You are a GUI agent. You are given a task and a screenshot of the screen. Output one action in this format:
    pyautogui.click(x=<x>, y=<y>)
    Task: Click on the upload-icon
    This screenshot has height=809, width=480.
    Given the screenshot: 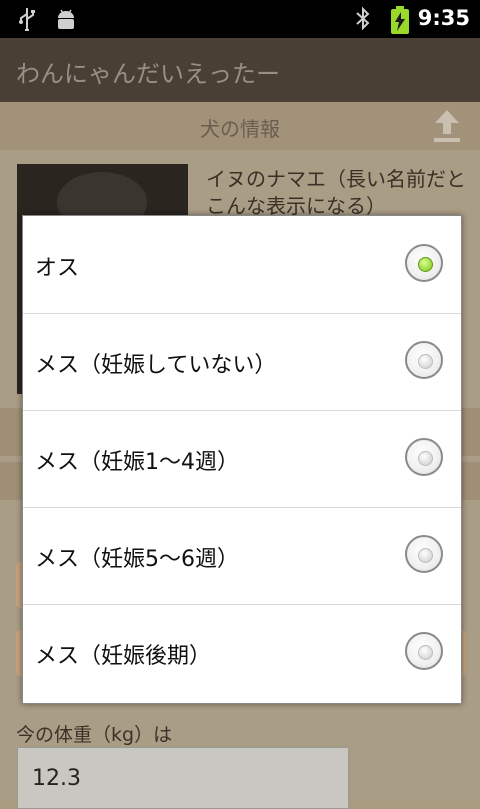 What is the action you would take?
    pyautogui.click(x=447, y=126)
    